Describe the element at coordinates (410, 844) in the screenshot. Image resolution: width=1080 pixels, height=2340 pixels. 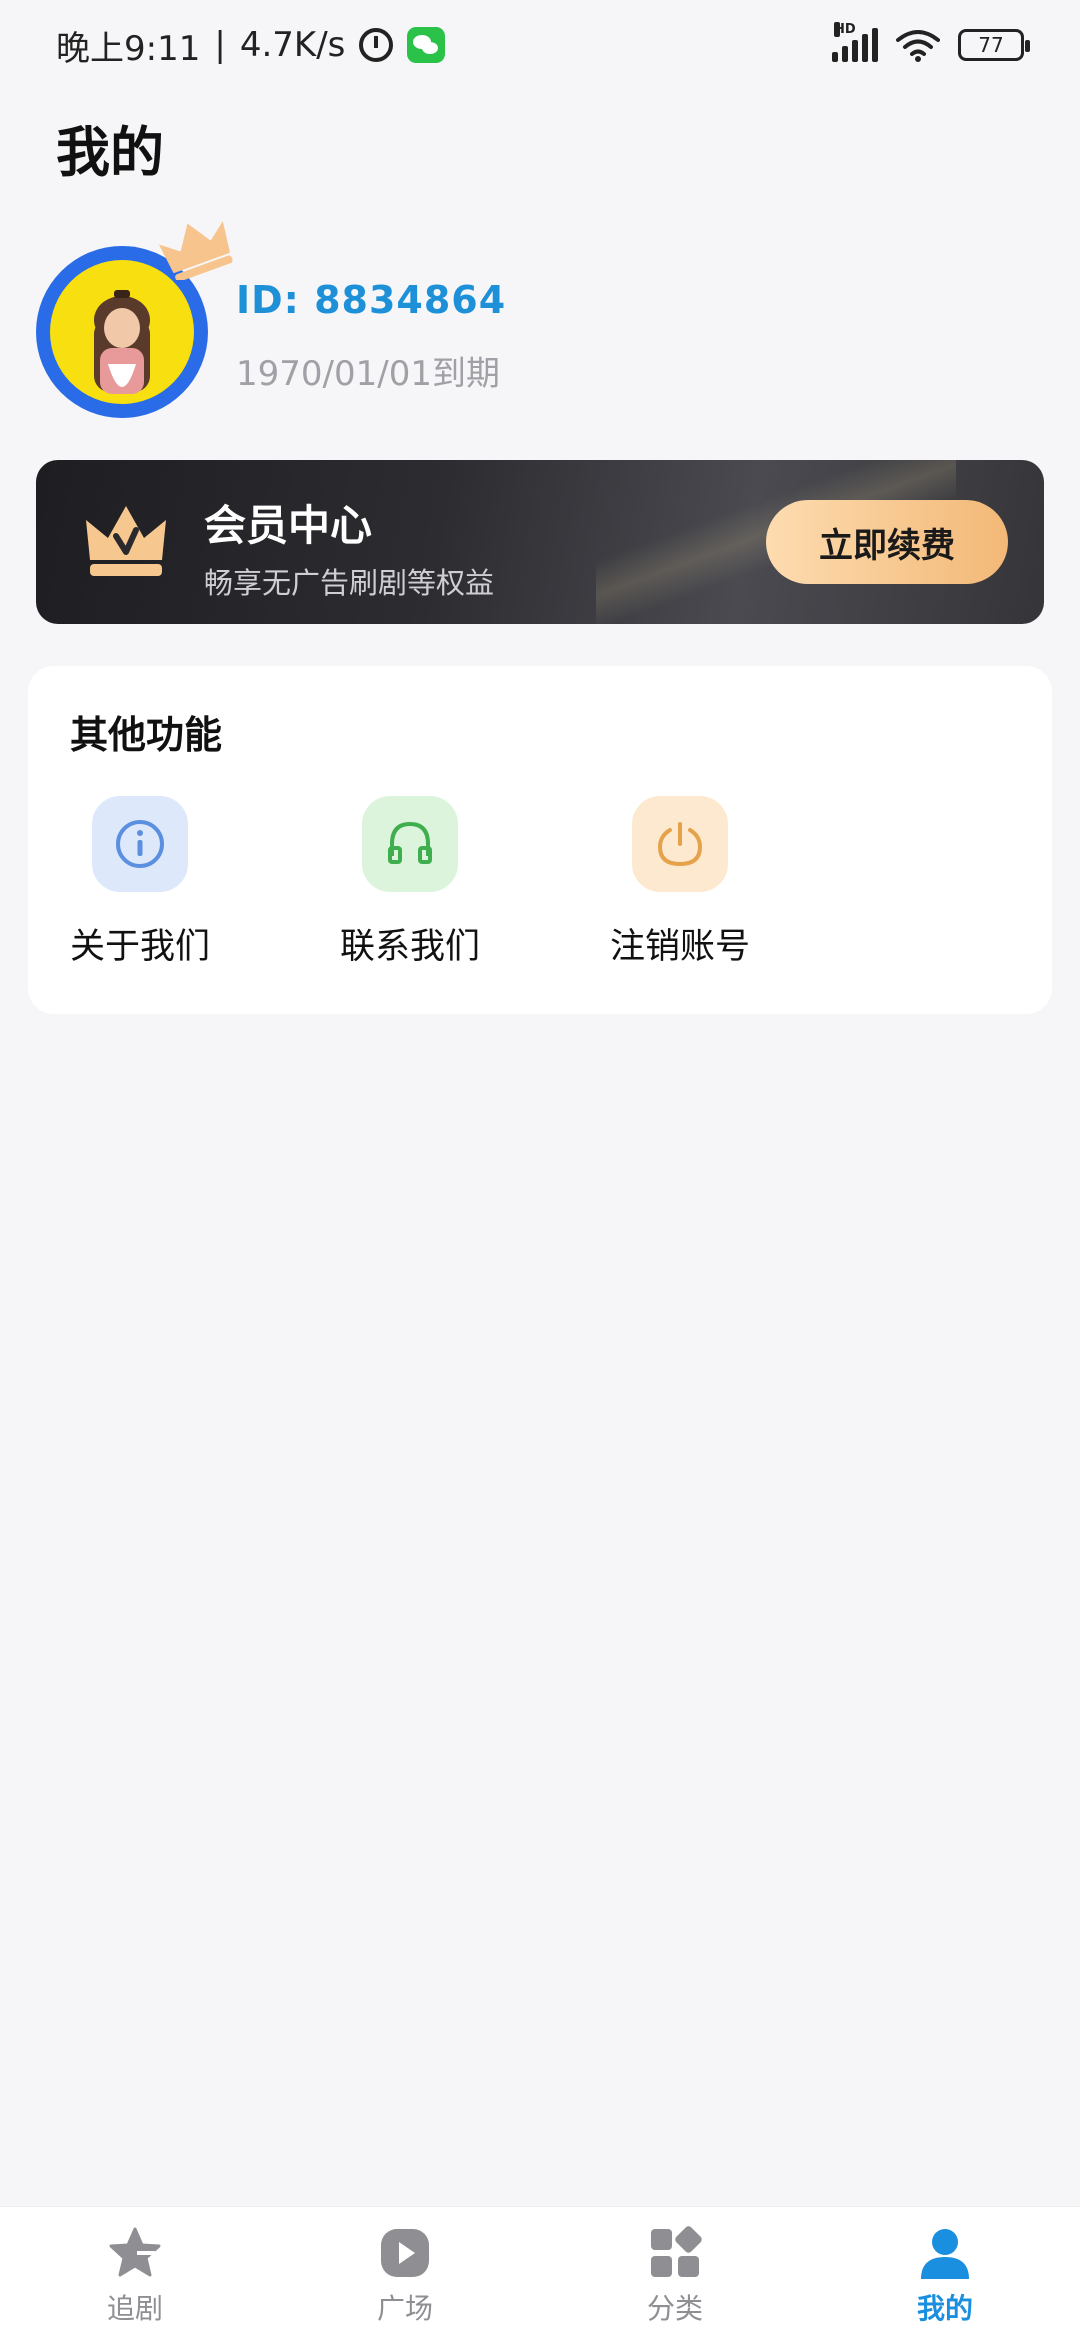
I see `headset-icon` at that location.